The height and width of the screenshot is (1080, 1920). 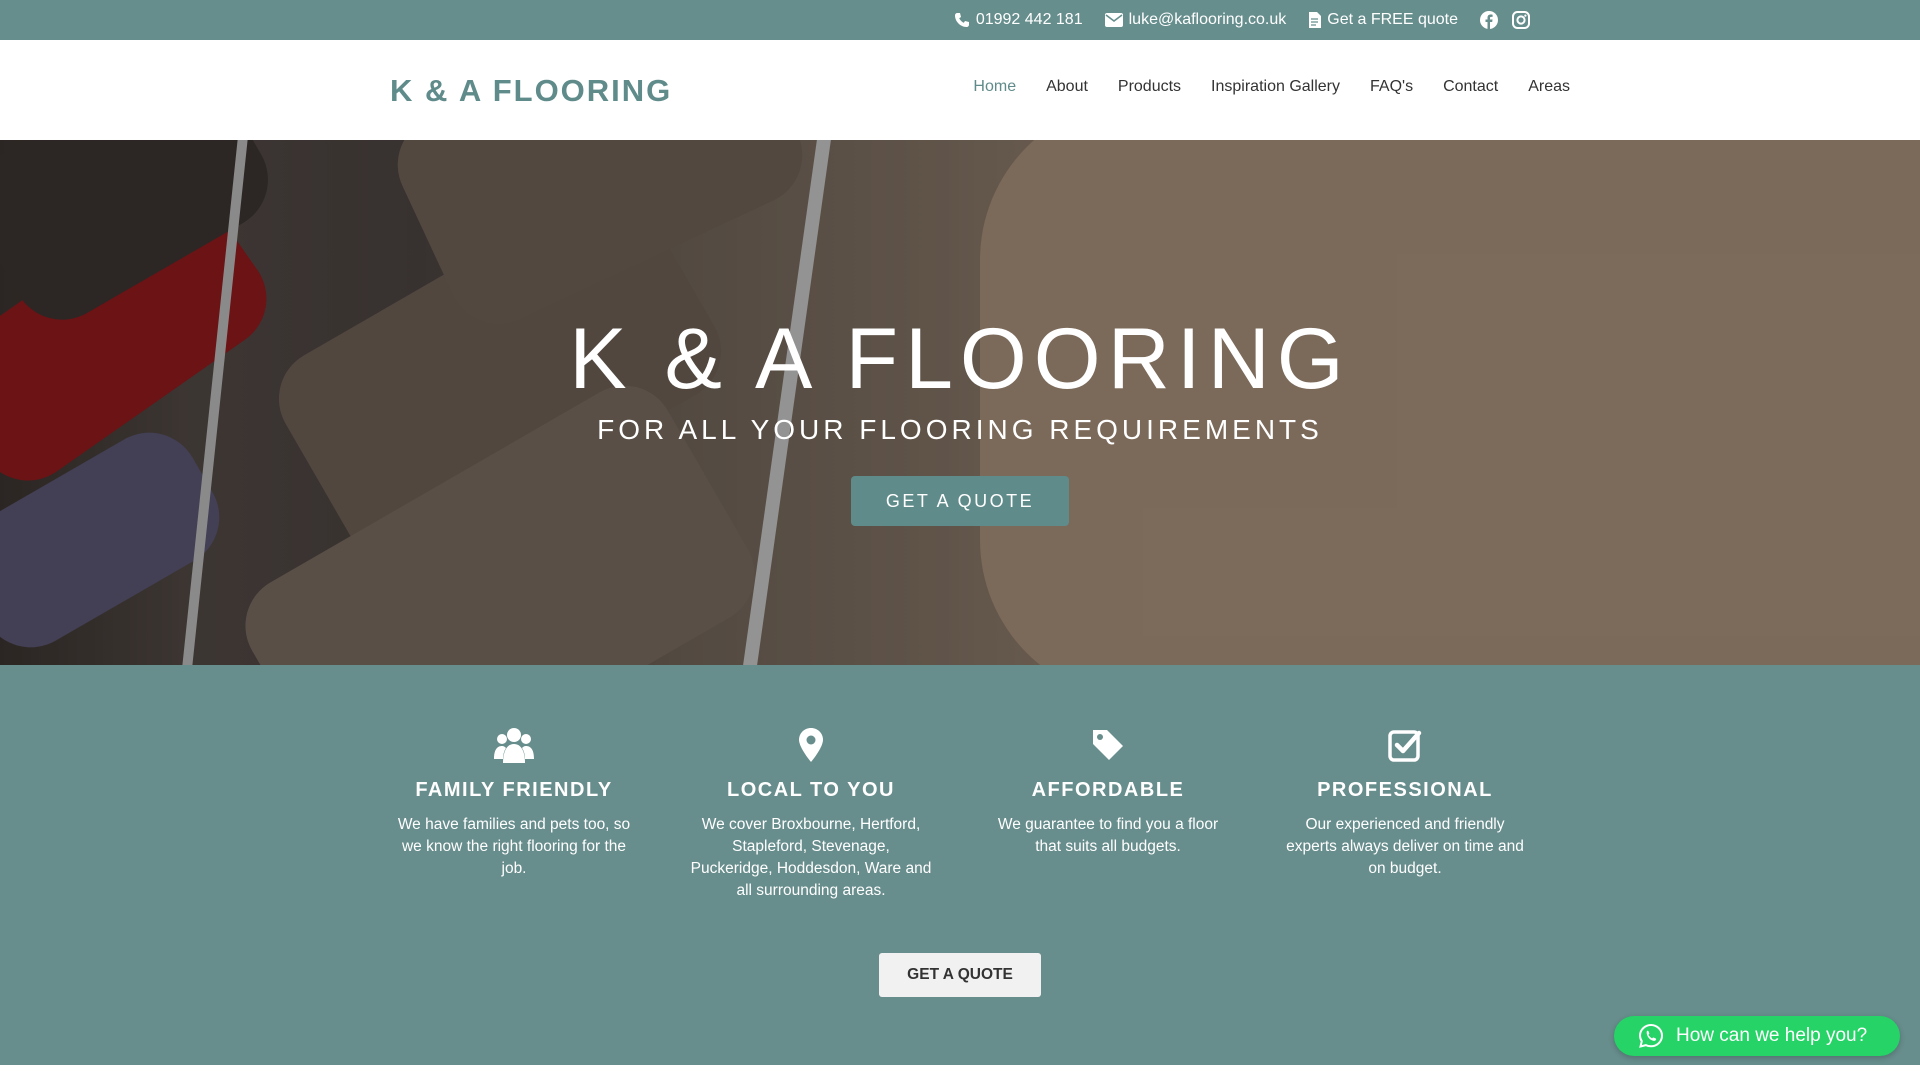 What do you see at coordinates (811, 790) in the screenshot?
I see `feature-title: LOCAL TO YOU` at bounding box center [811, 790].